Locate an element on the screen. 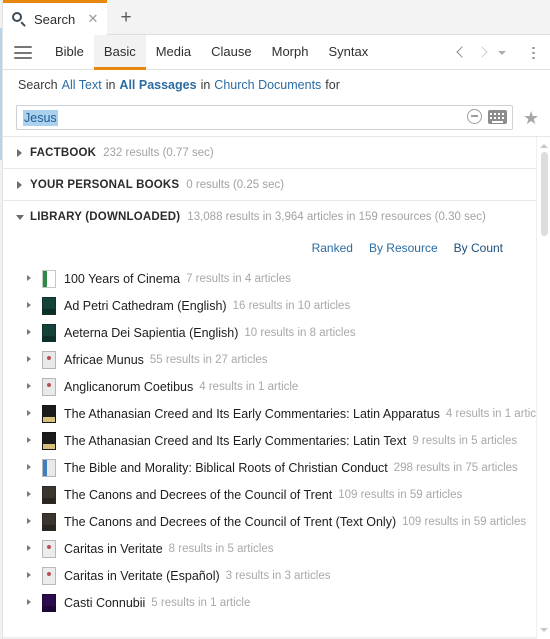  book-title: Ad Petri Cathedram (English) is located at coordinates (145, 305).